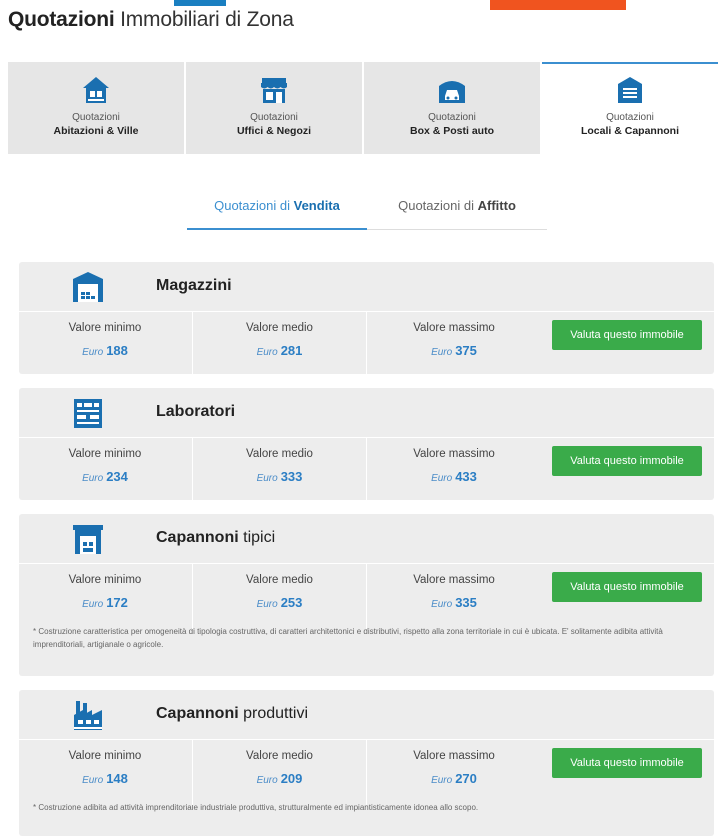 This screenshot has width=720, height=838. What do you see at coordinates (151, 19) in the screenshot?
I see `page-title: Quotazioni Immobiliari di Zona` at bounding box center [151, 19].